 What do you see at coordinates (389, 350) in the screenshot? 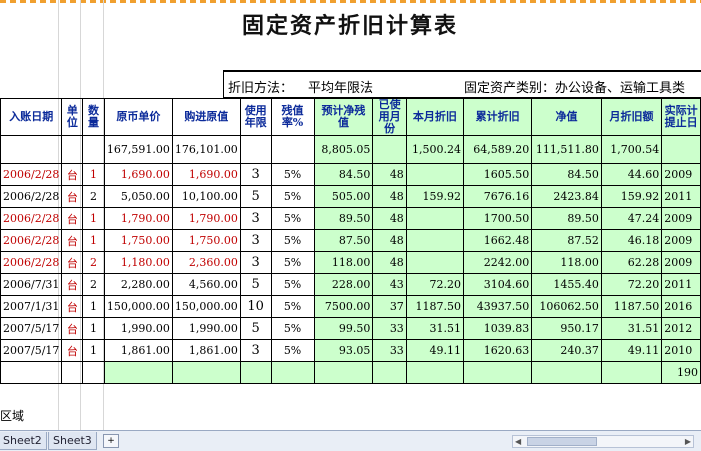
I see `used-months-cell: 33` at bounding box center [389, 350].